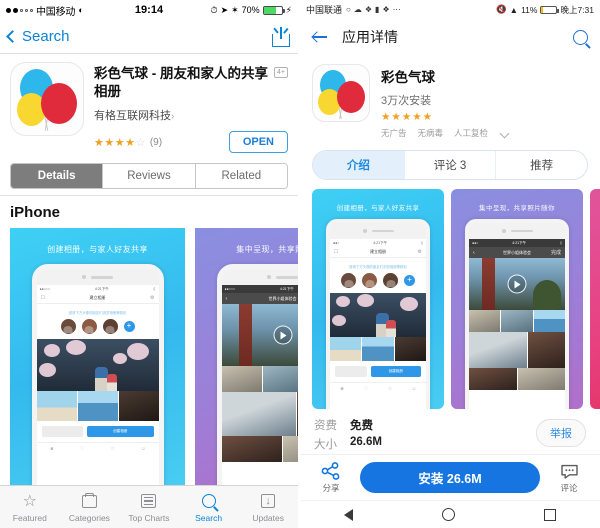 The image size is (600, 528). What do you see at coordinates (580, 37) in the screenshot?
I see `search-icon` at bounding box center [580, 37].